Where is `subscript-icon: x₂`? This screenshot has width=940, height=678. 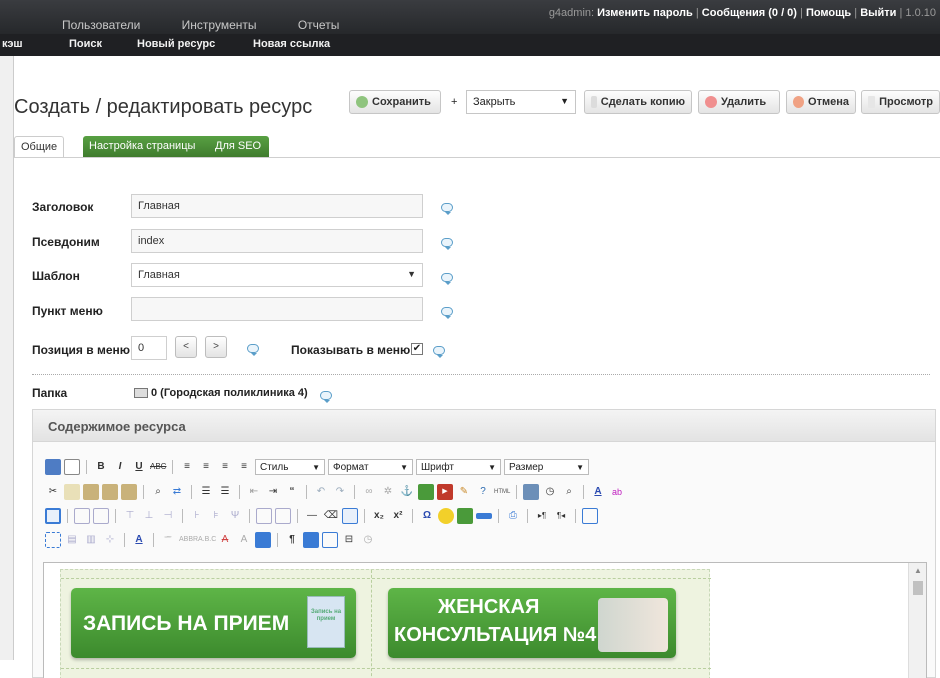 subscript-icon: x₂ is located at coordinates (379, 516).